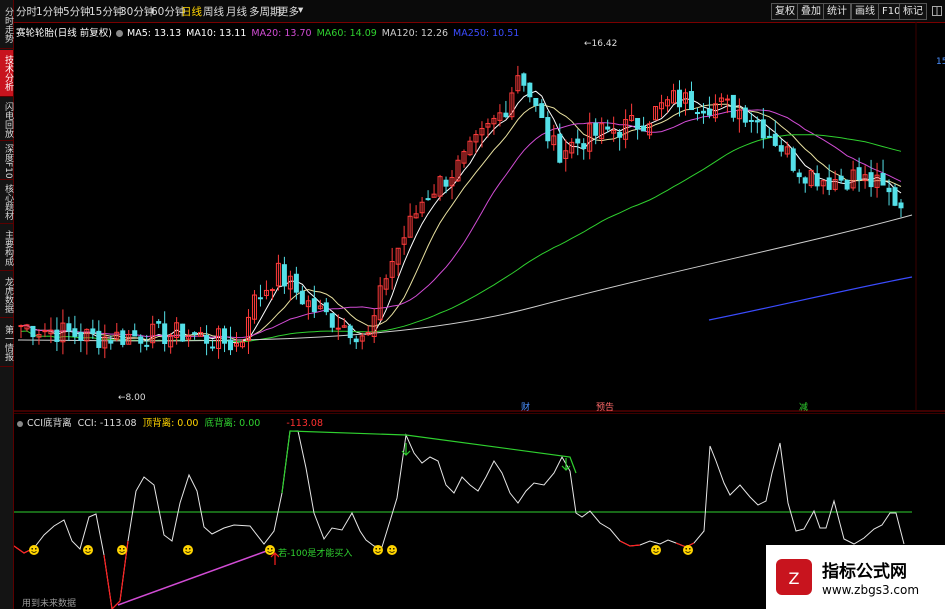 This screenshot has height=609, width=945. Describe the element at coordinates (6, 161) in the screenshot. I see `sidebar-tab-3: 深度F10` at that location.